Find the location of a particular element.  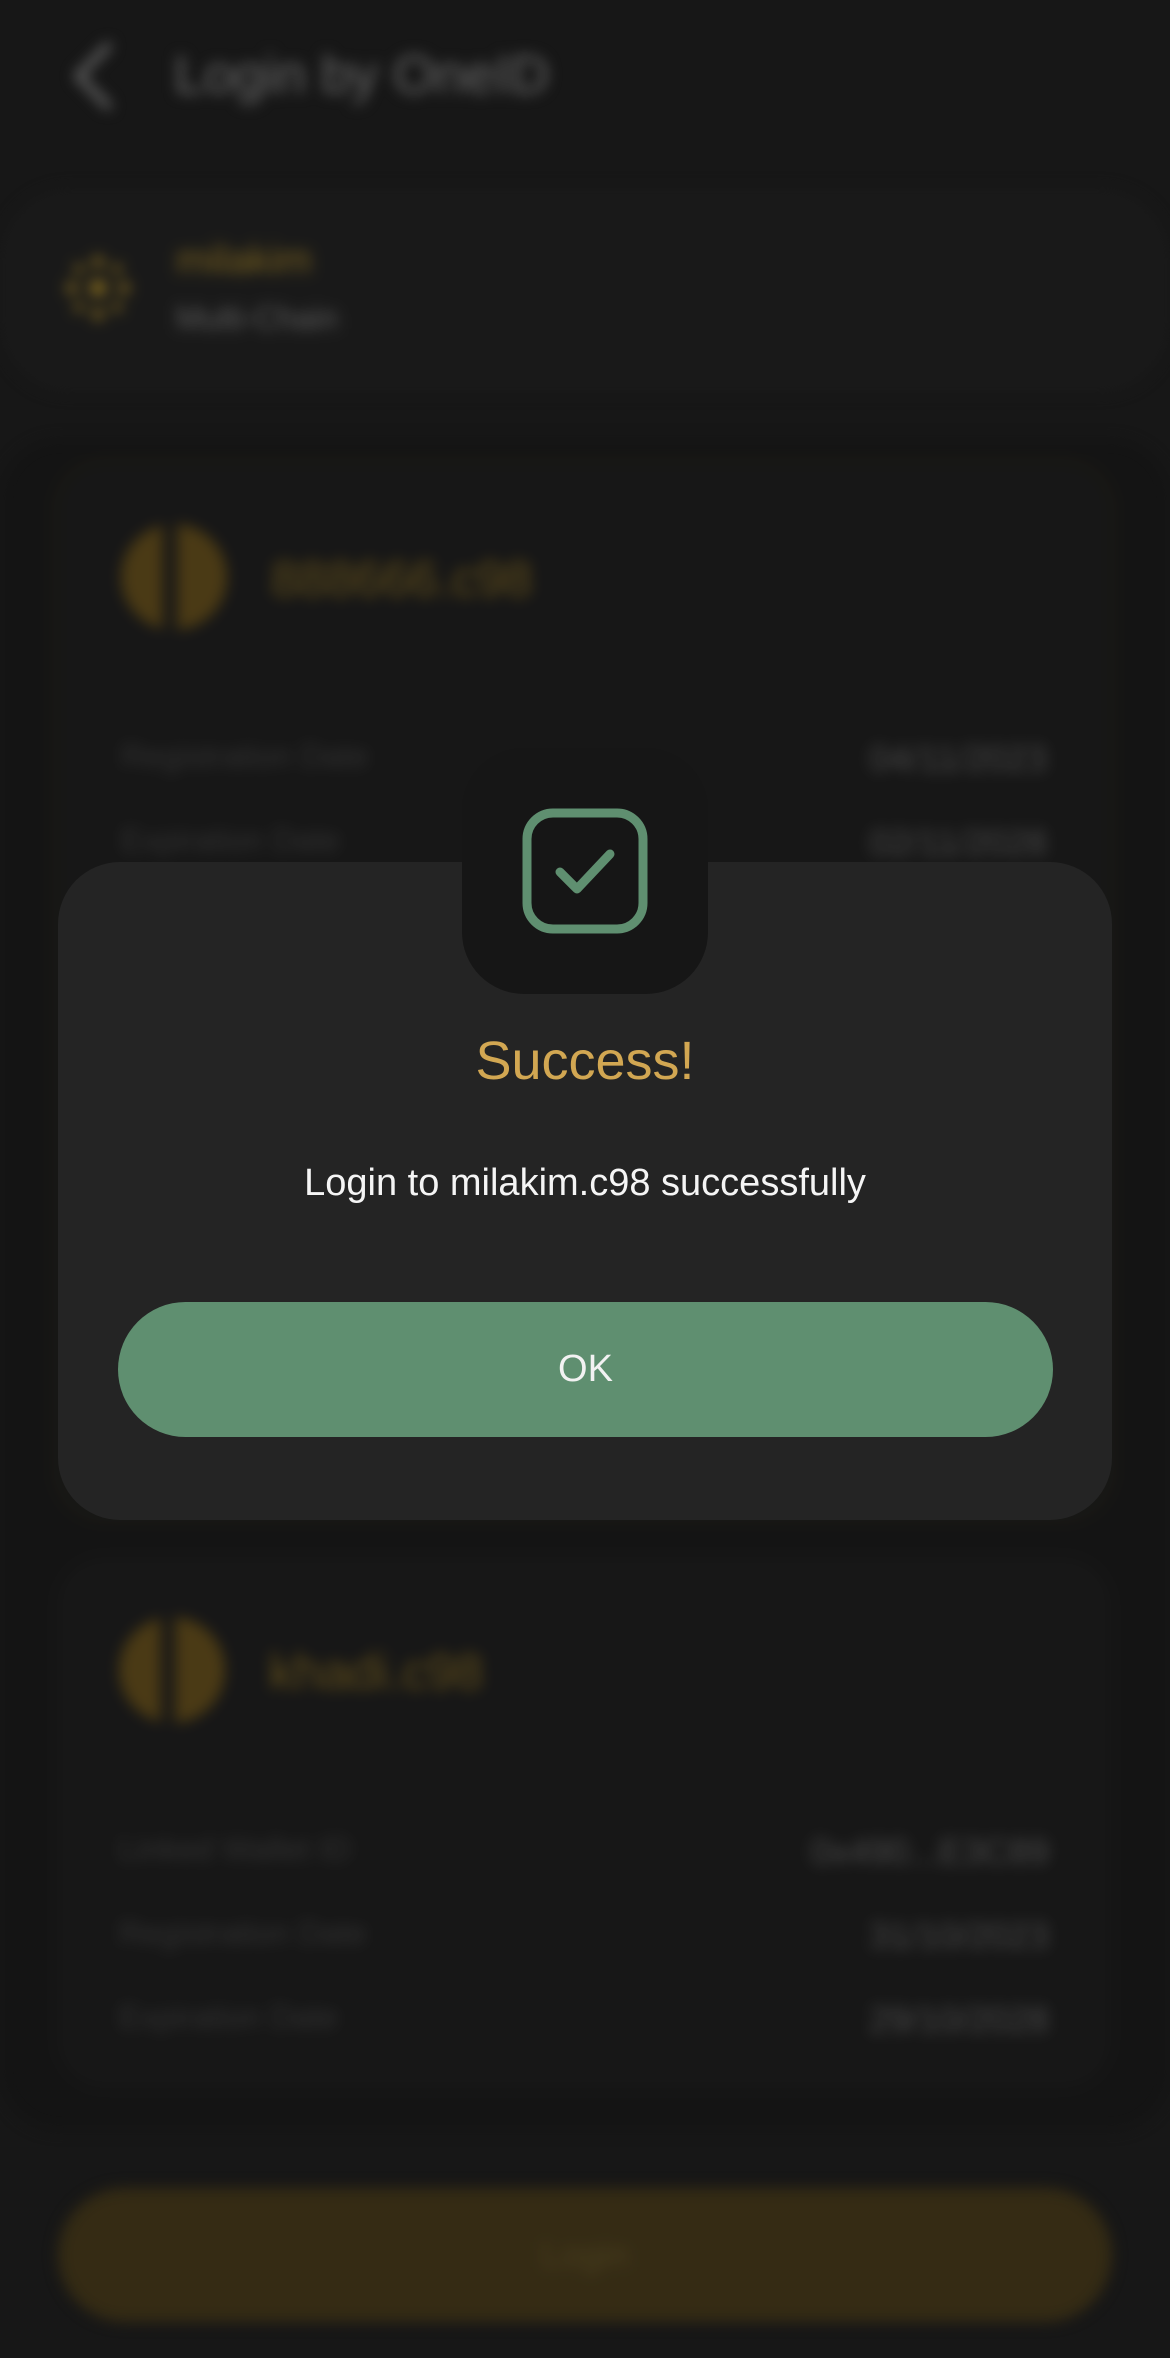

check-square-icon is located at coordinates (585, 871).